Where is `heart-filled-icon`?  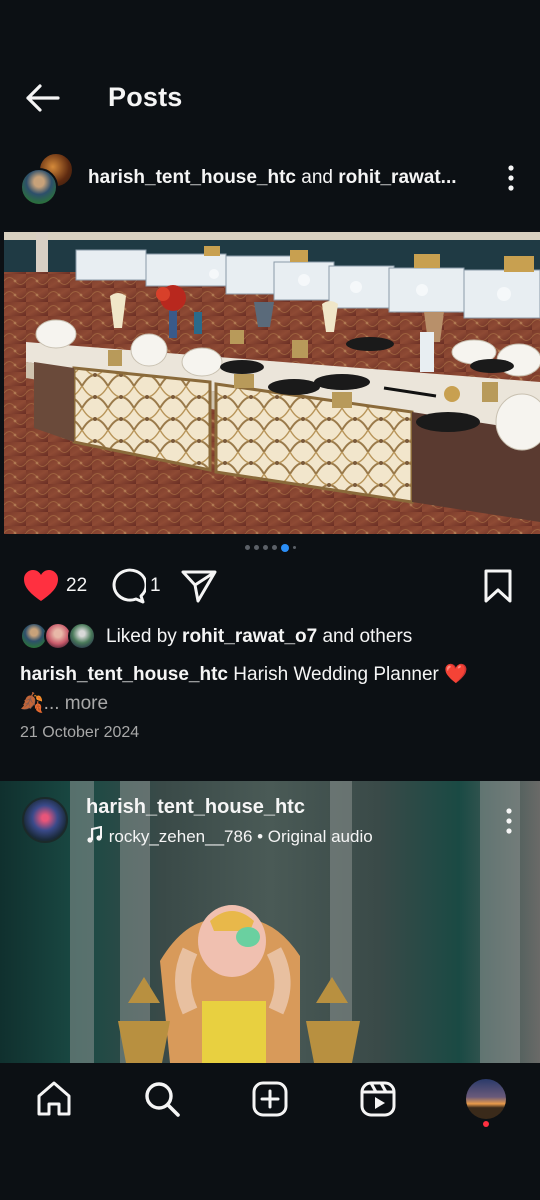 heart-filled-icon is located at coordinates (42, 586).